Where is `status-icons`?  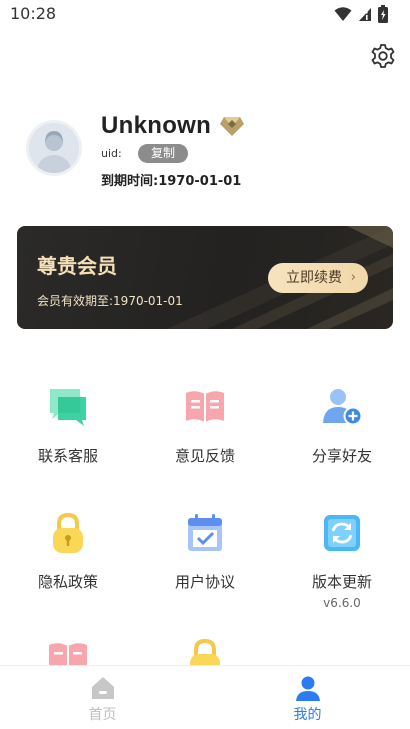
status-icons is located at coordinates (361, 14).